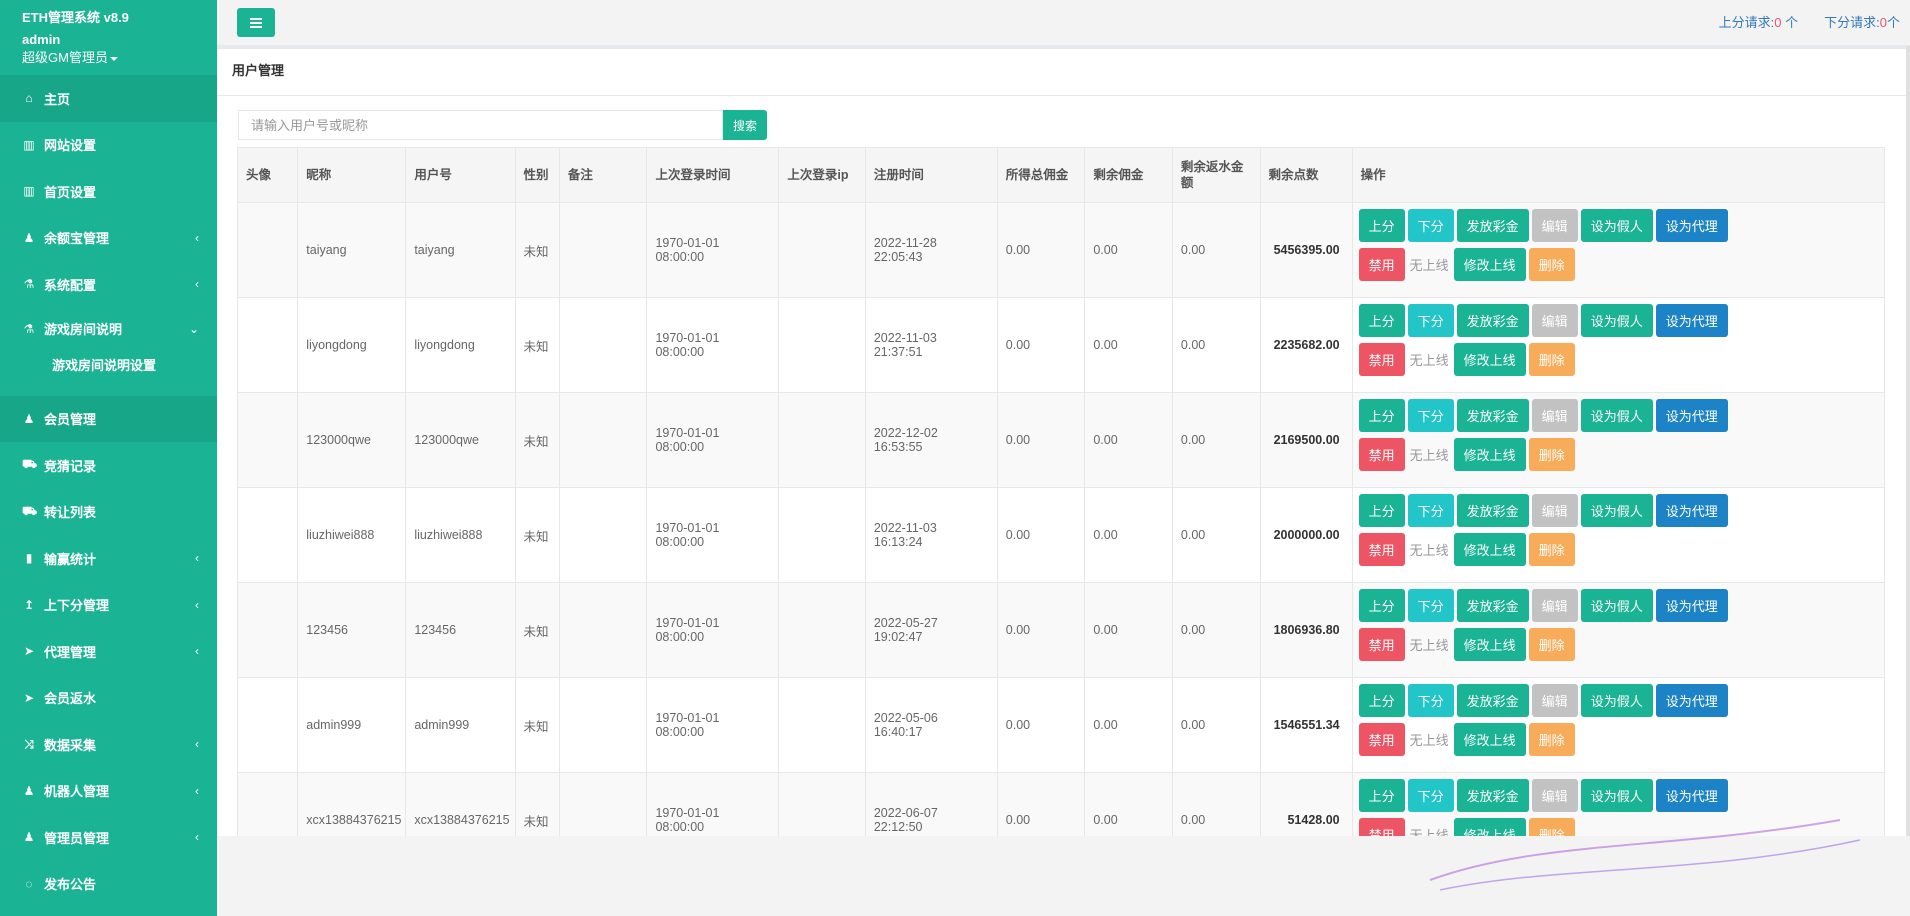  What do you see at coordinates (108, 651) in the screenshot?
I see `sidebar-item-12: ➤ 代理管理 ‹` at bounding box center [108, 651].